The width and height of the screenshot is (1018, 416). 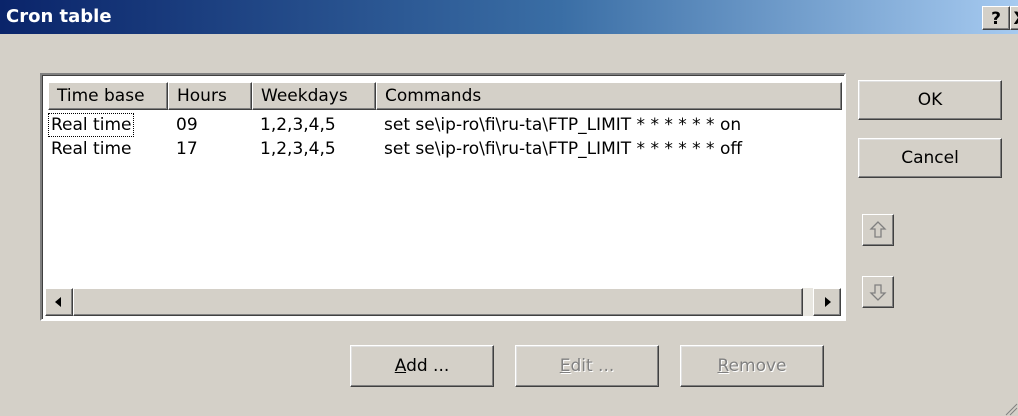 I want to click on cancel-button: Cancel, so click(x=930, y=158).